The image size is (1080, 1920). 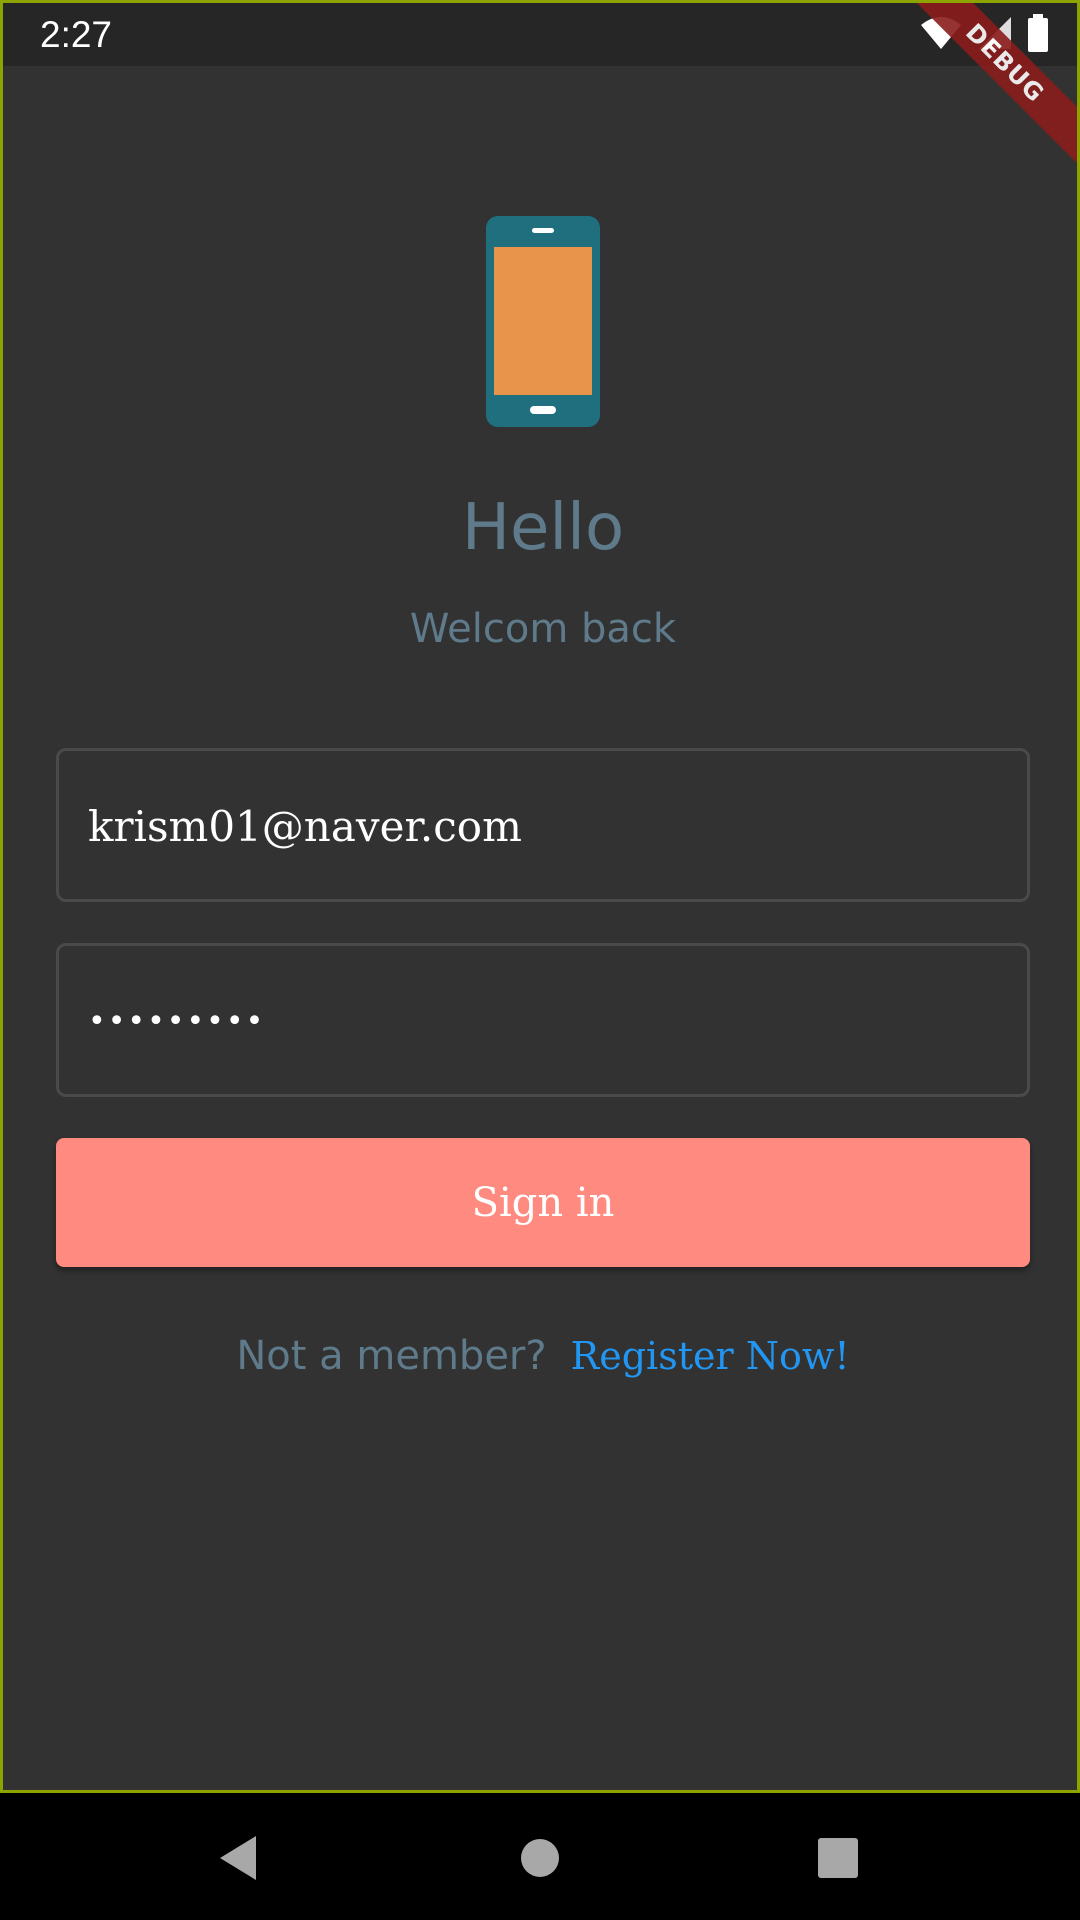 What do you see at coordinates (76, 34) in the screenshot?
I see `status-time: 2:27` at bounding box center [76, 34].